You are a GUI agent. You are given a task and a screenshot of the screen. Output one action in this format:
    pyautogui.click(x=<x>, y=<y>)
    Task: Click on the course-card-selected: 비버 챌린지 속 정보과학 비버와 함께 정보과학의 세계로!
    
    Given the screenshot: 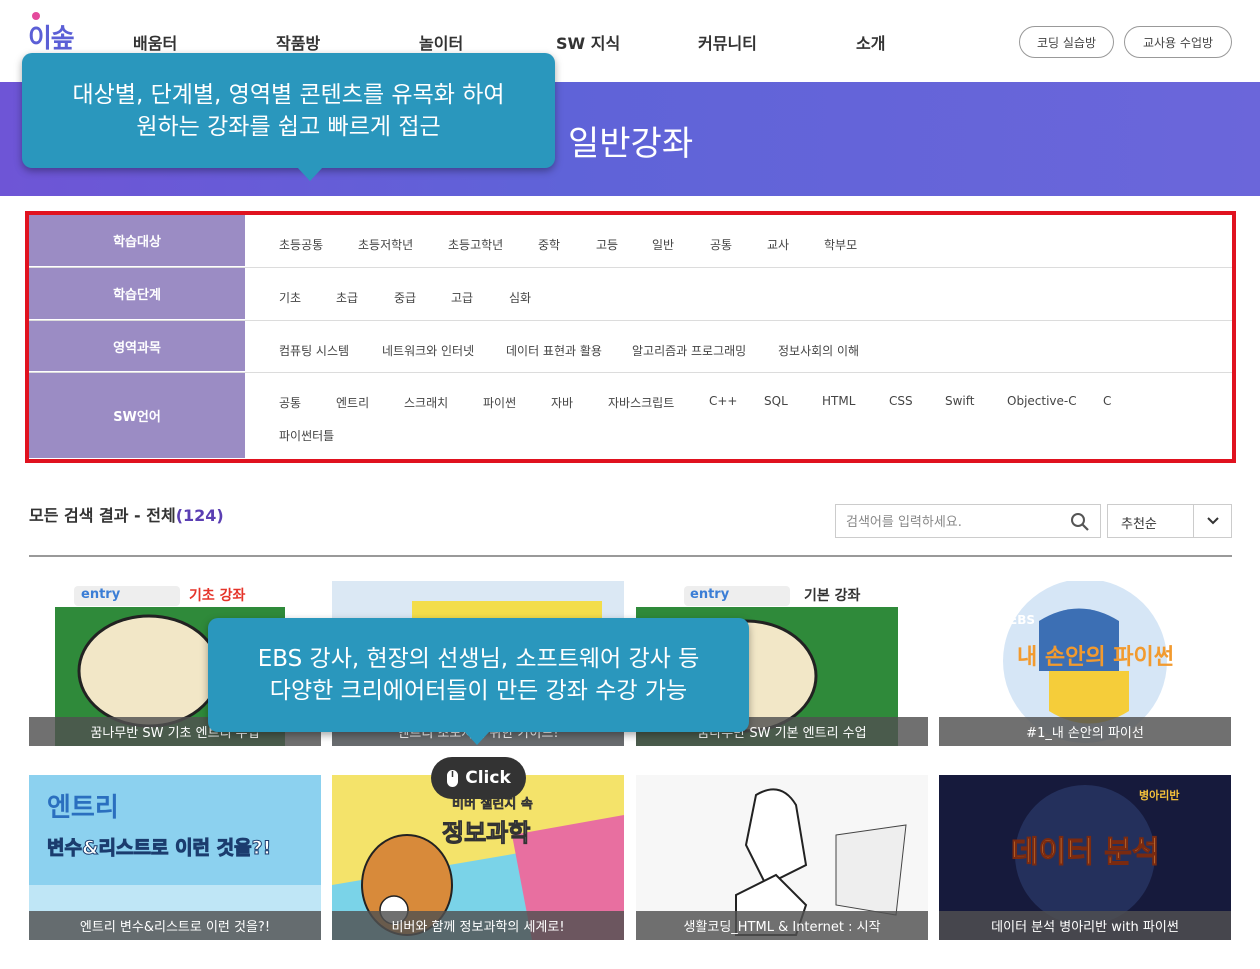 What is the action you would take?
    pyautogui.click(x=478, y=857)
    